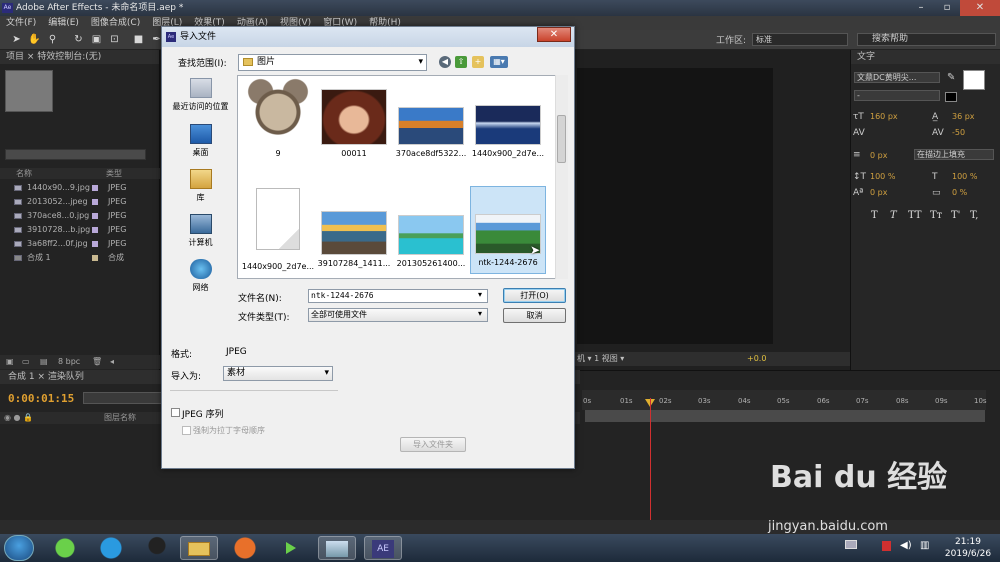  I want to click on scrollbar-thumb, so click(561, 139).